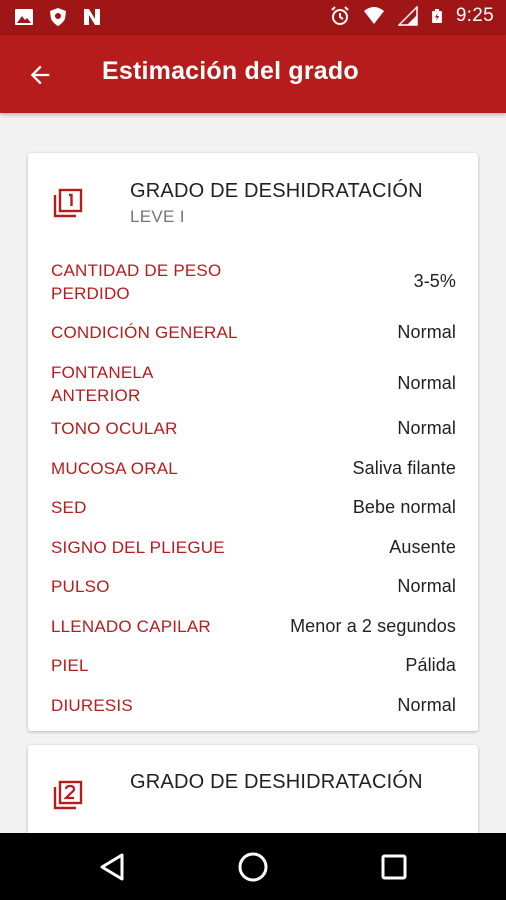 This screenshot has height=900, width=506. I want to click on recents-square-icon, so click(394, 867).